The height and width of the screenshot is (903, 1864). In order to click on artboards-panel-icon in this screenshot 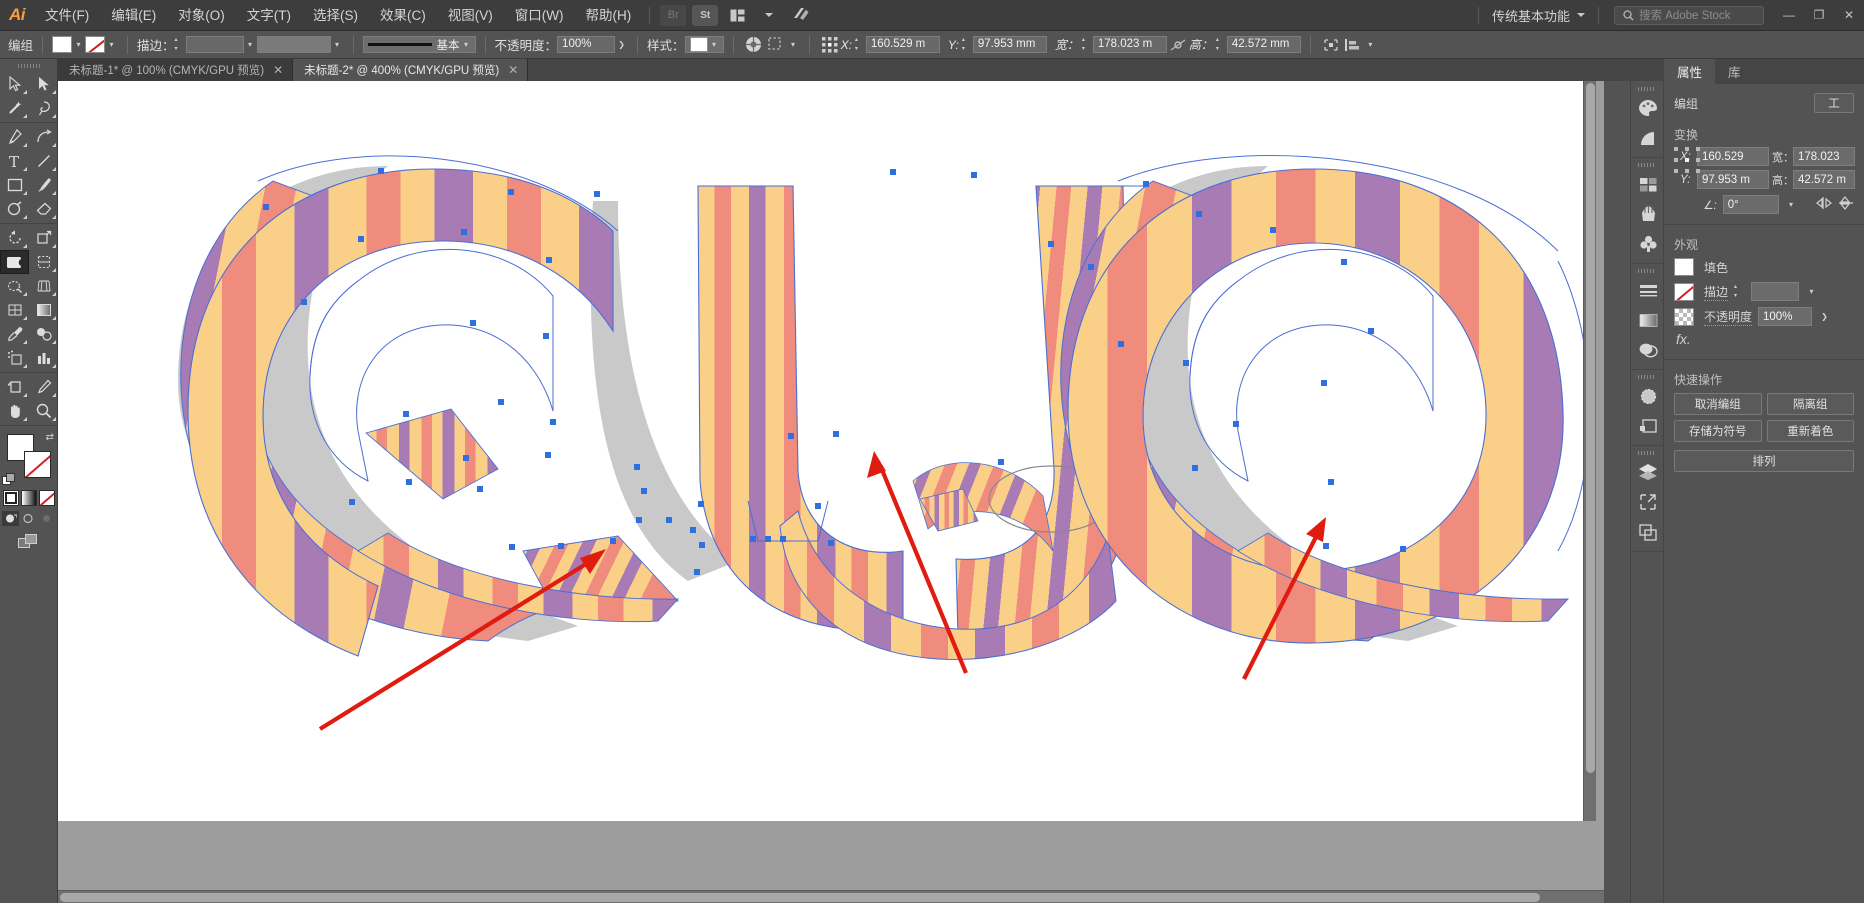, I will do `click(1648, 532)`.